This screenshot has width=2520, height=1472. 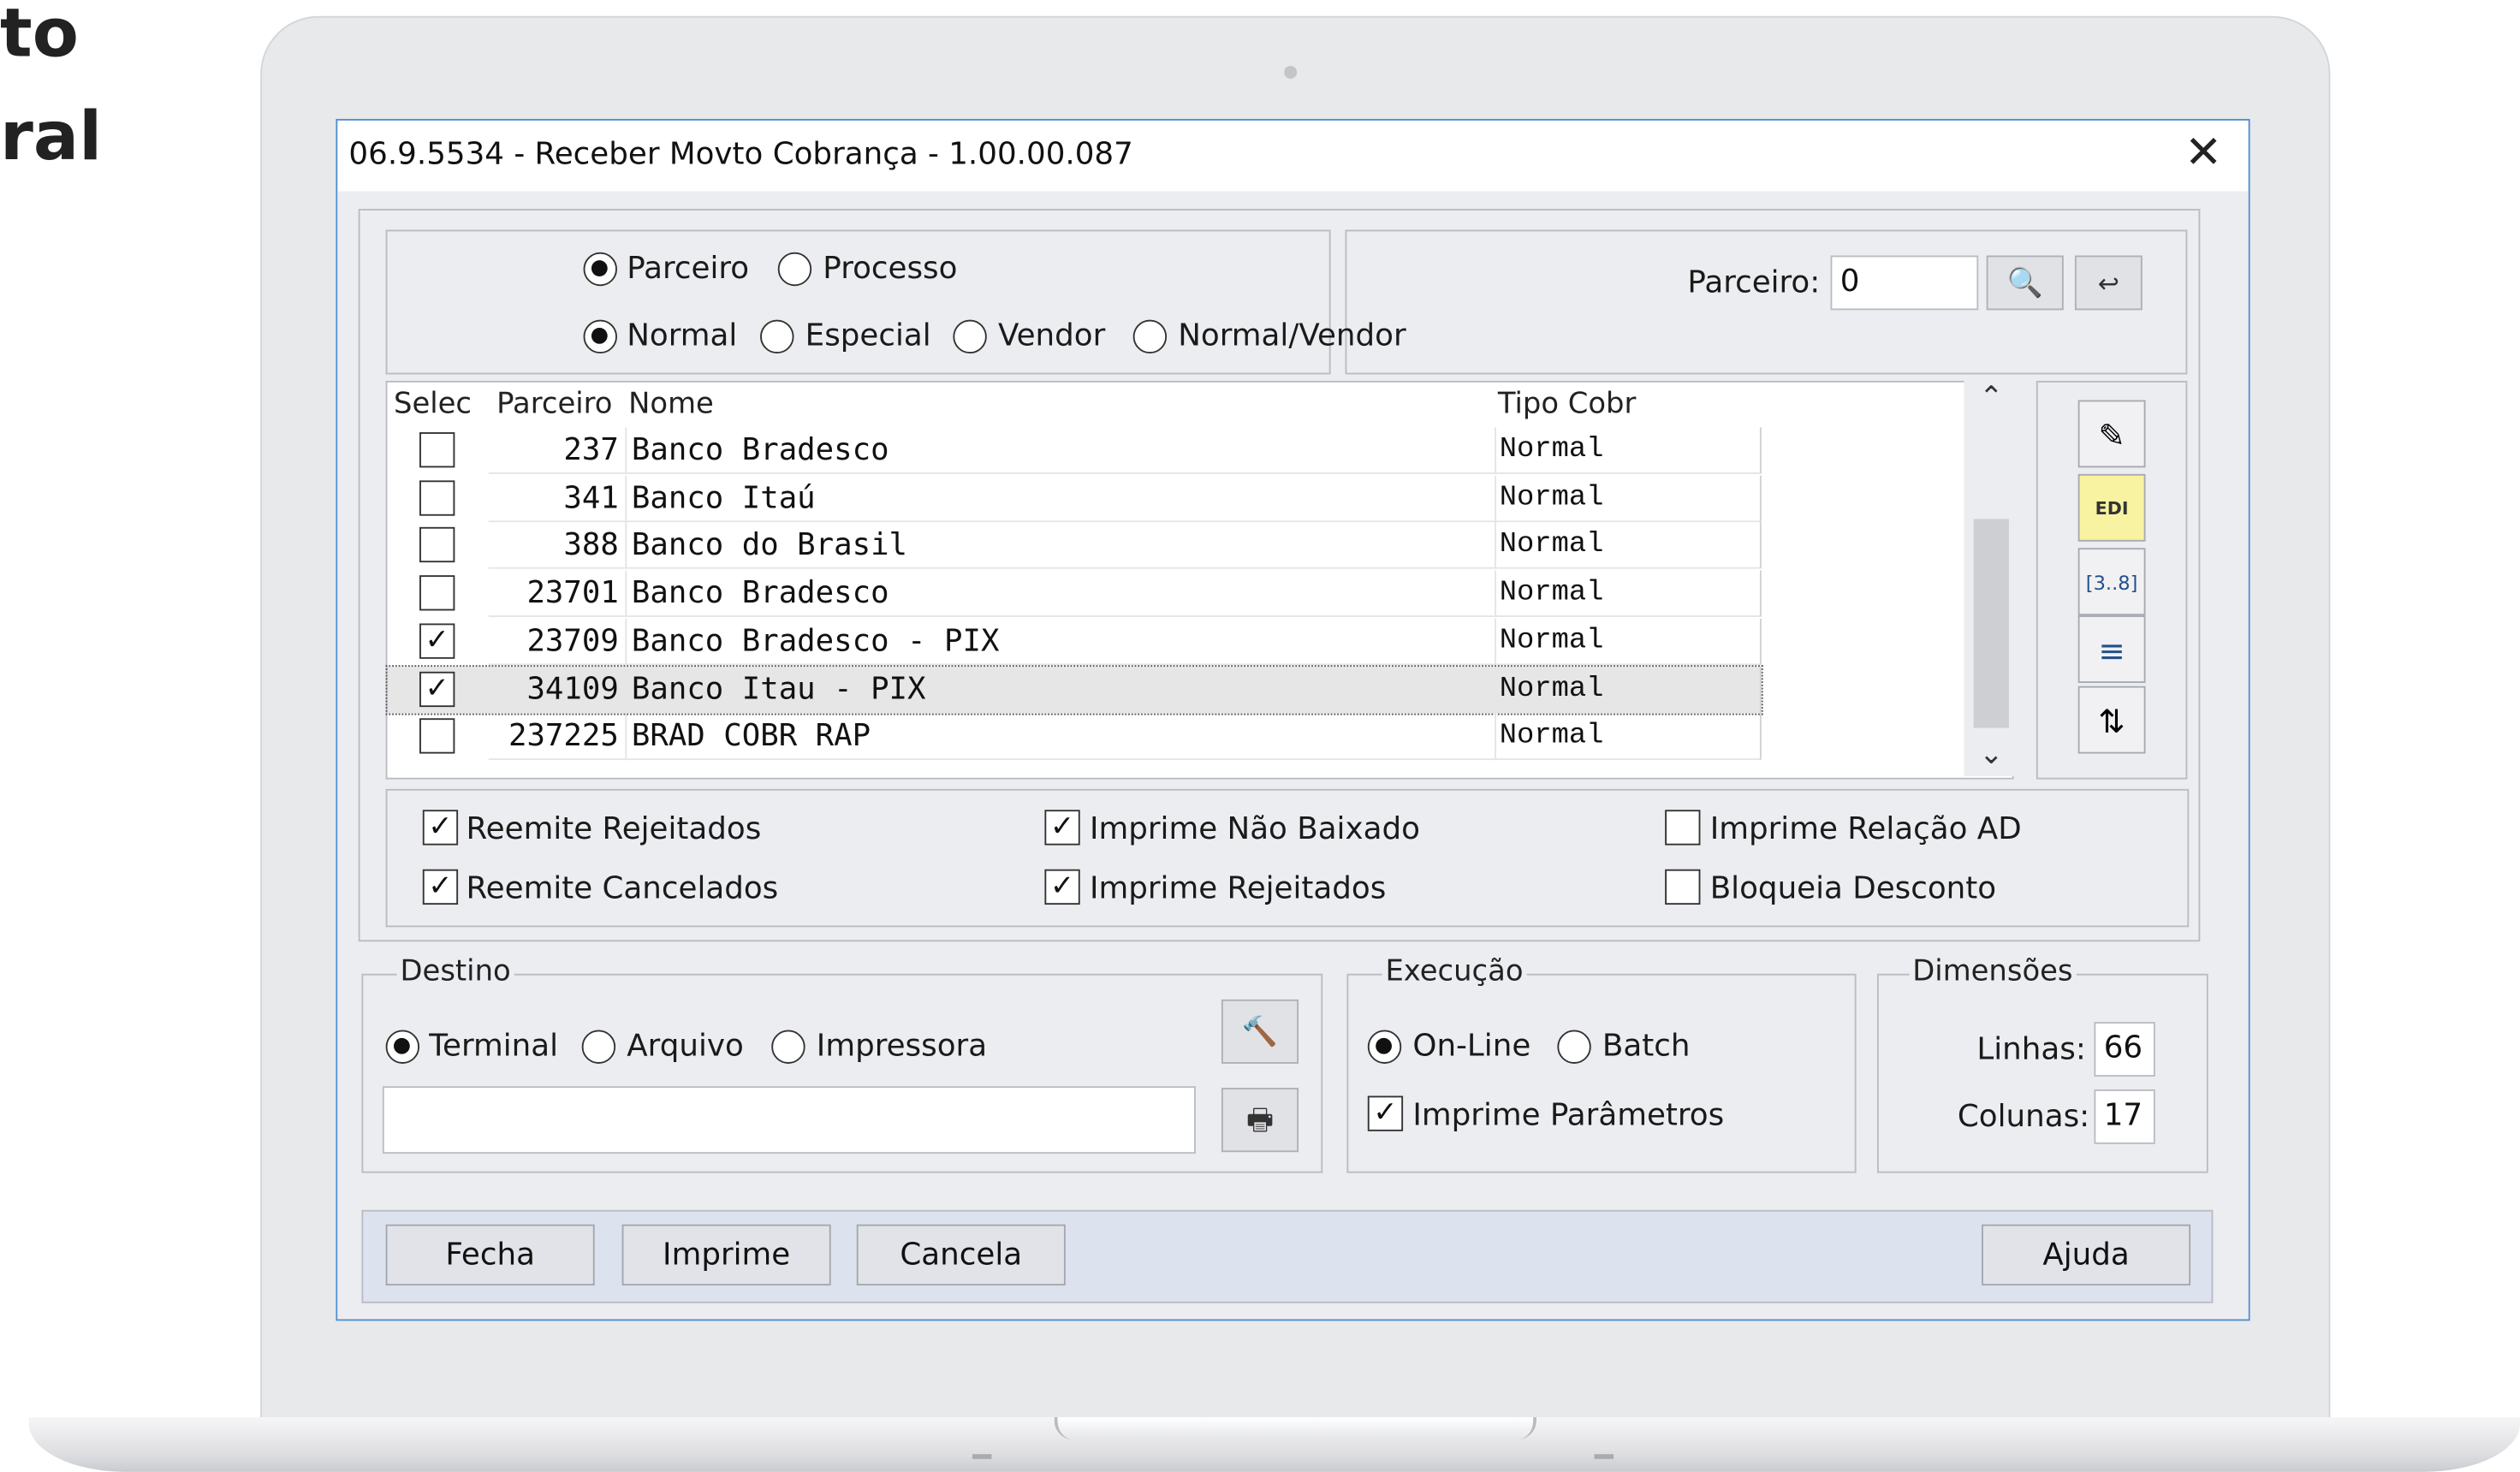 I want to click on table-row: 23701 Banco Bradesco Normal, so click(x=1074, y=594).